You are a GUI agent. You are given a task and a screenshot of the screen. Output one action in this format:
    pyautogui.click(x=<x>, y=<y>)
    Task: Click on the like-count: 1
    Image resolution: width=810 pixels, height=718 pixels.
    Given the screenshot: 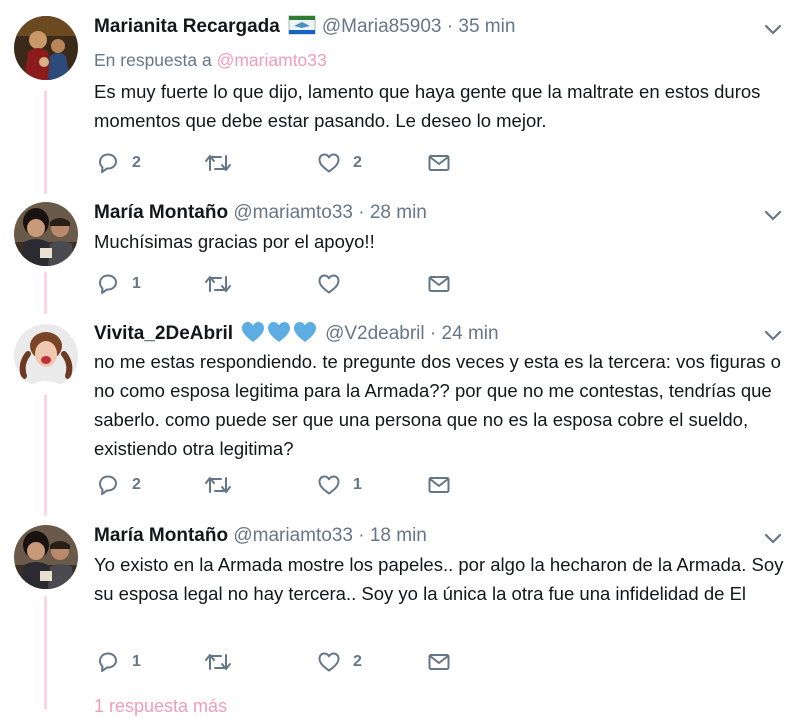 What is the action you would take?
    pyautogui.click(x=357, y=484)
    